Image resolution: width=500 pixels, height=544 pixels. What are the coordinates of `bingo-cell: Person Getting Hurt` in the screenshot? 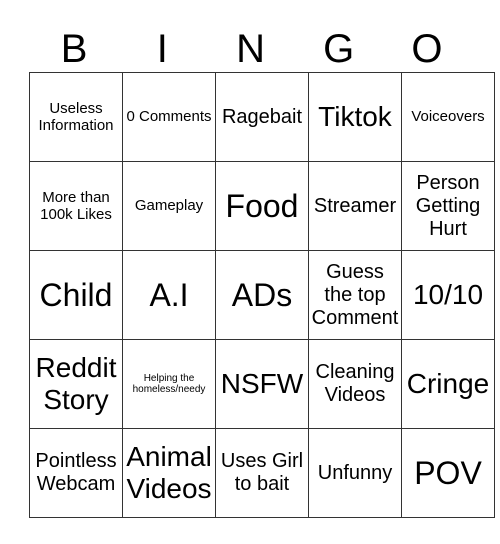 It's located at (448, 206).